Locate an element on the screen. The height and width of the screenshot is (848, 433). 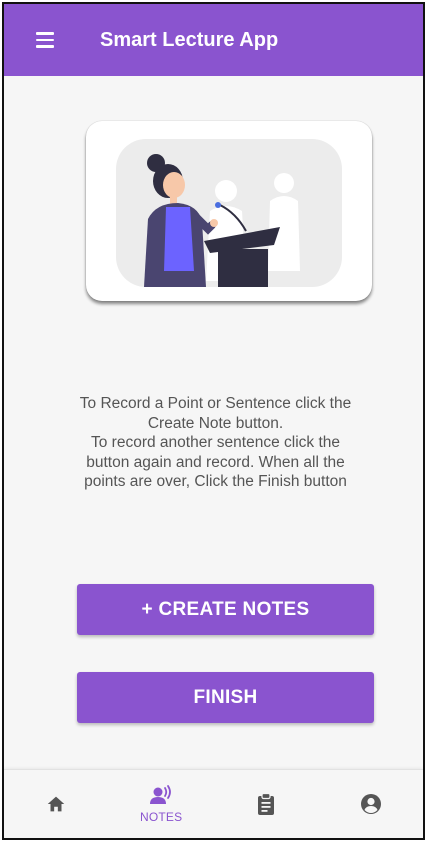
create-notes-button: + CREATE NOTES is located at coordinates (225, 609).